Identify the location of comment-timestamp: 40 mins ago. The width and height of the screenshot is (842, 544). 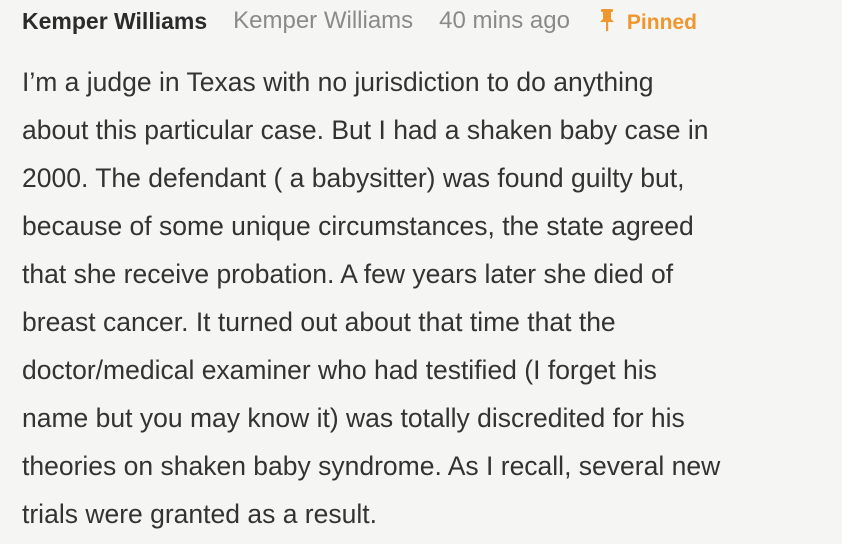
(504, 21).